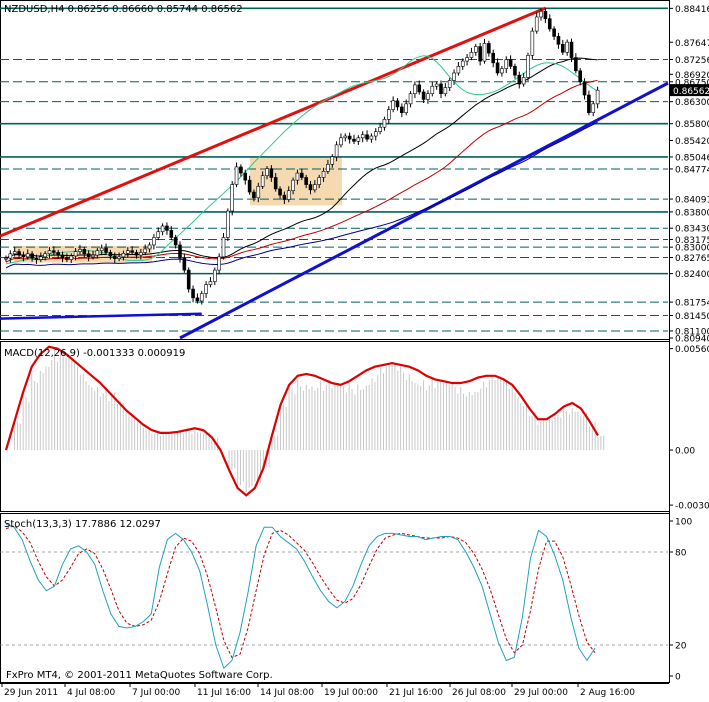  What do you see at coordinates (681, 647) in the screenshot?
I see `stoch-tick-label: 20` at bounding box center [681, 647].